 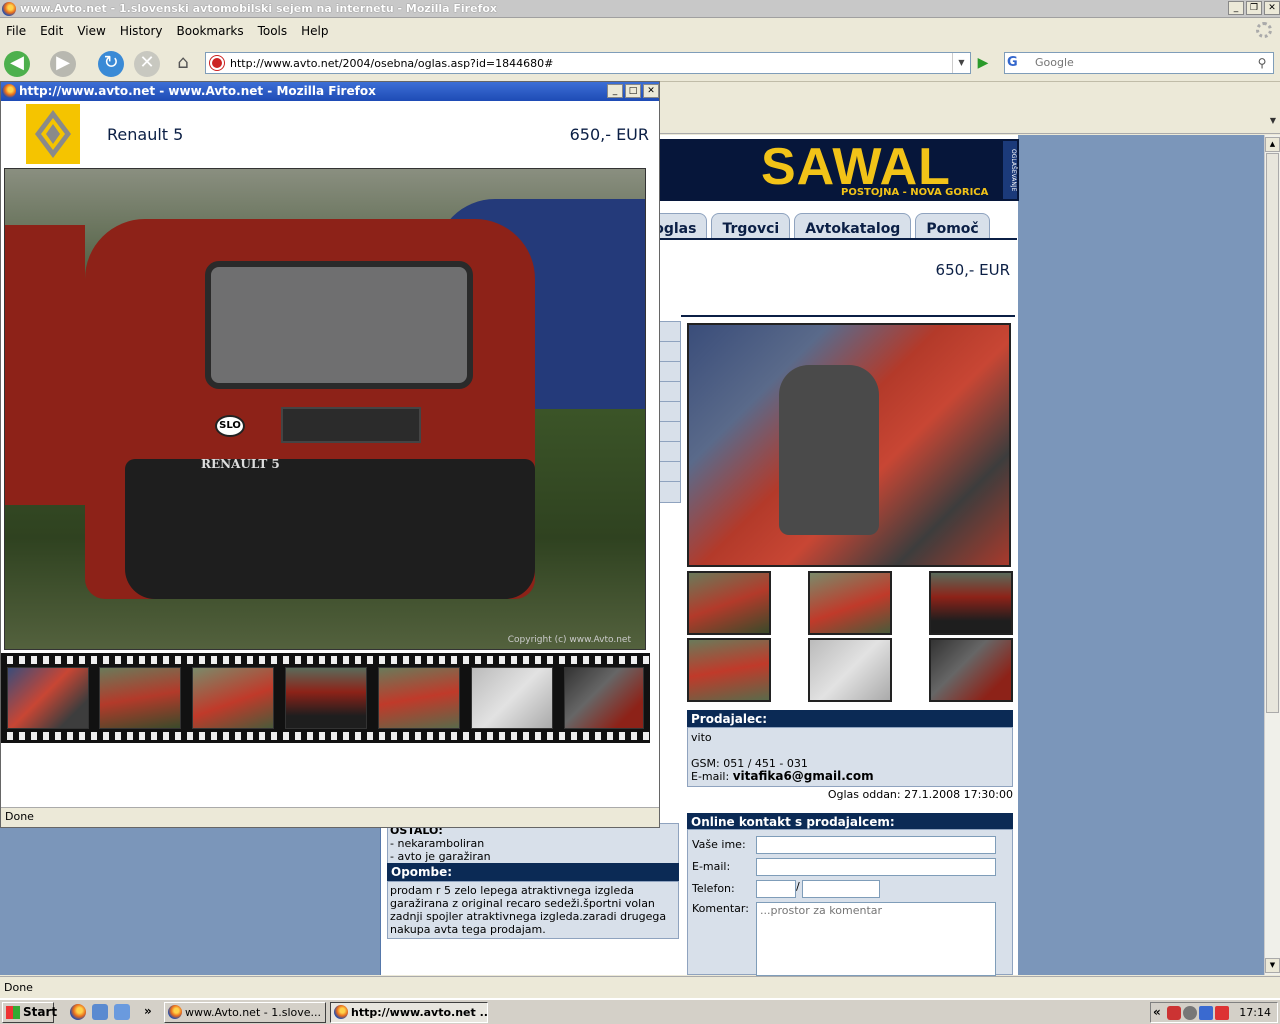 I want to click on search-engine-icon: G, so click(x=1020, y=63).